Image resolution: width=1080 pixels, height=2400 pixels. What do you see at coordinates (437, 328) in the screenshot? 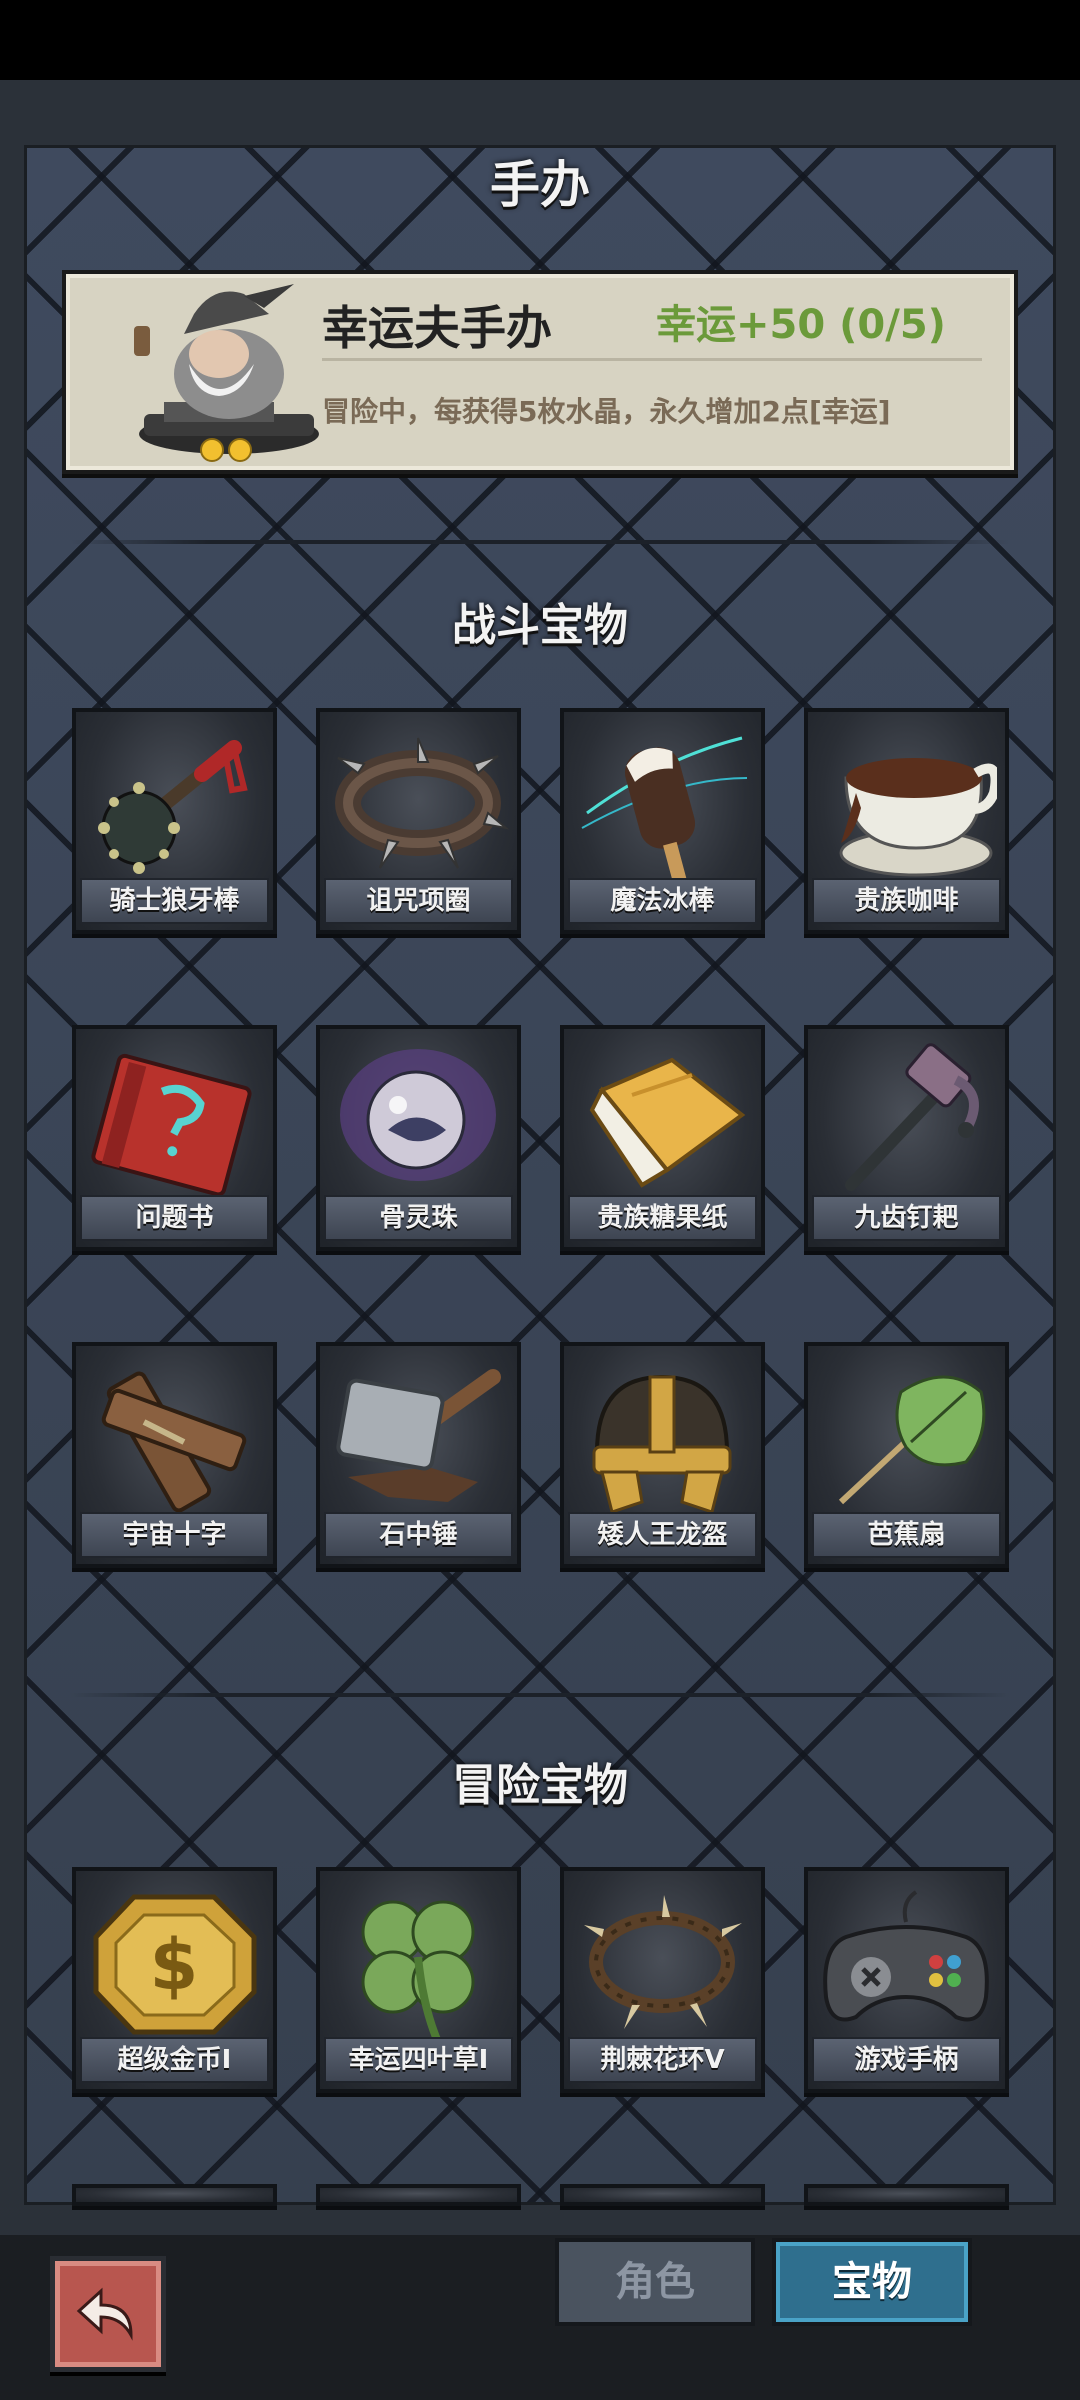
I see `figure-name: 幸运夫手办` at bounding box center [437, 328].